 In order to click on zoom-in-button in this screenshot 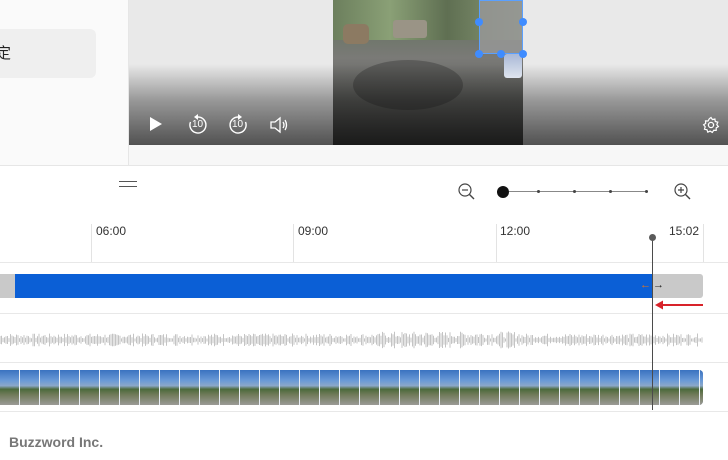, I will do `click(683, 194)`.